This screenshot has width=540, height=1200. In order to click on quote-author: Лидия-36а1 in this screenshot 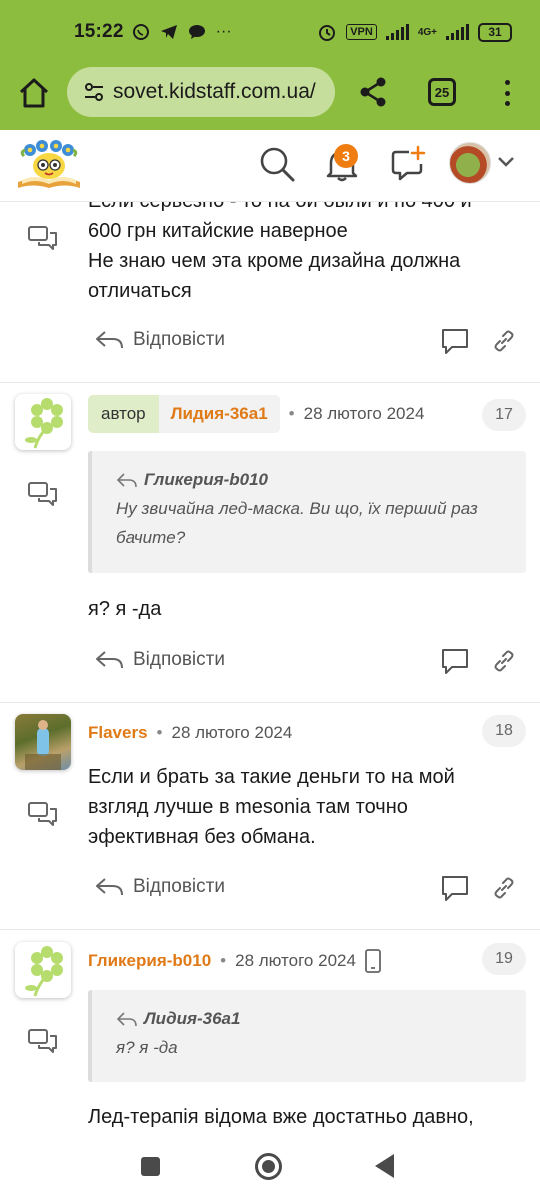, I will do `click(311, 1018)`.